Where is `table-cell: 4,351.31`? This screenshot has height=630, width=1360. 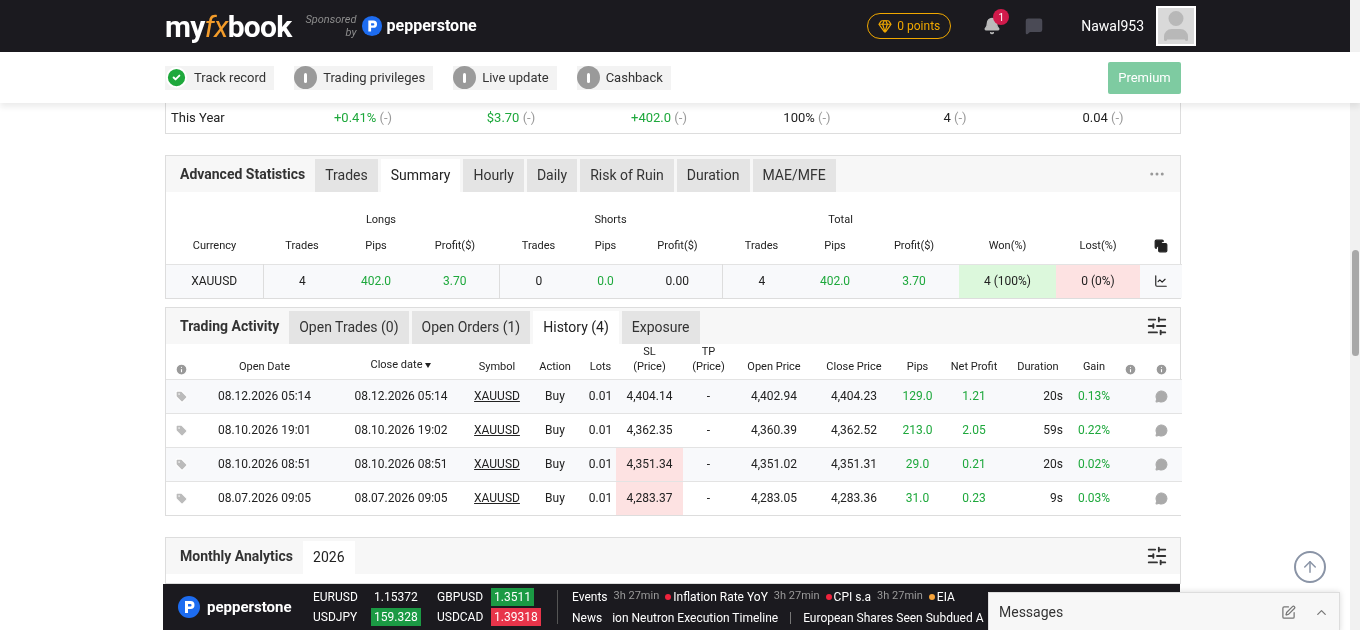 table-cell: 4,351.31 is located at coordinates (854, 464).